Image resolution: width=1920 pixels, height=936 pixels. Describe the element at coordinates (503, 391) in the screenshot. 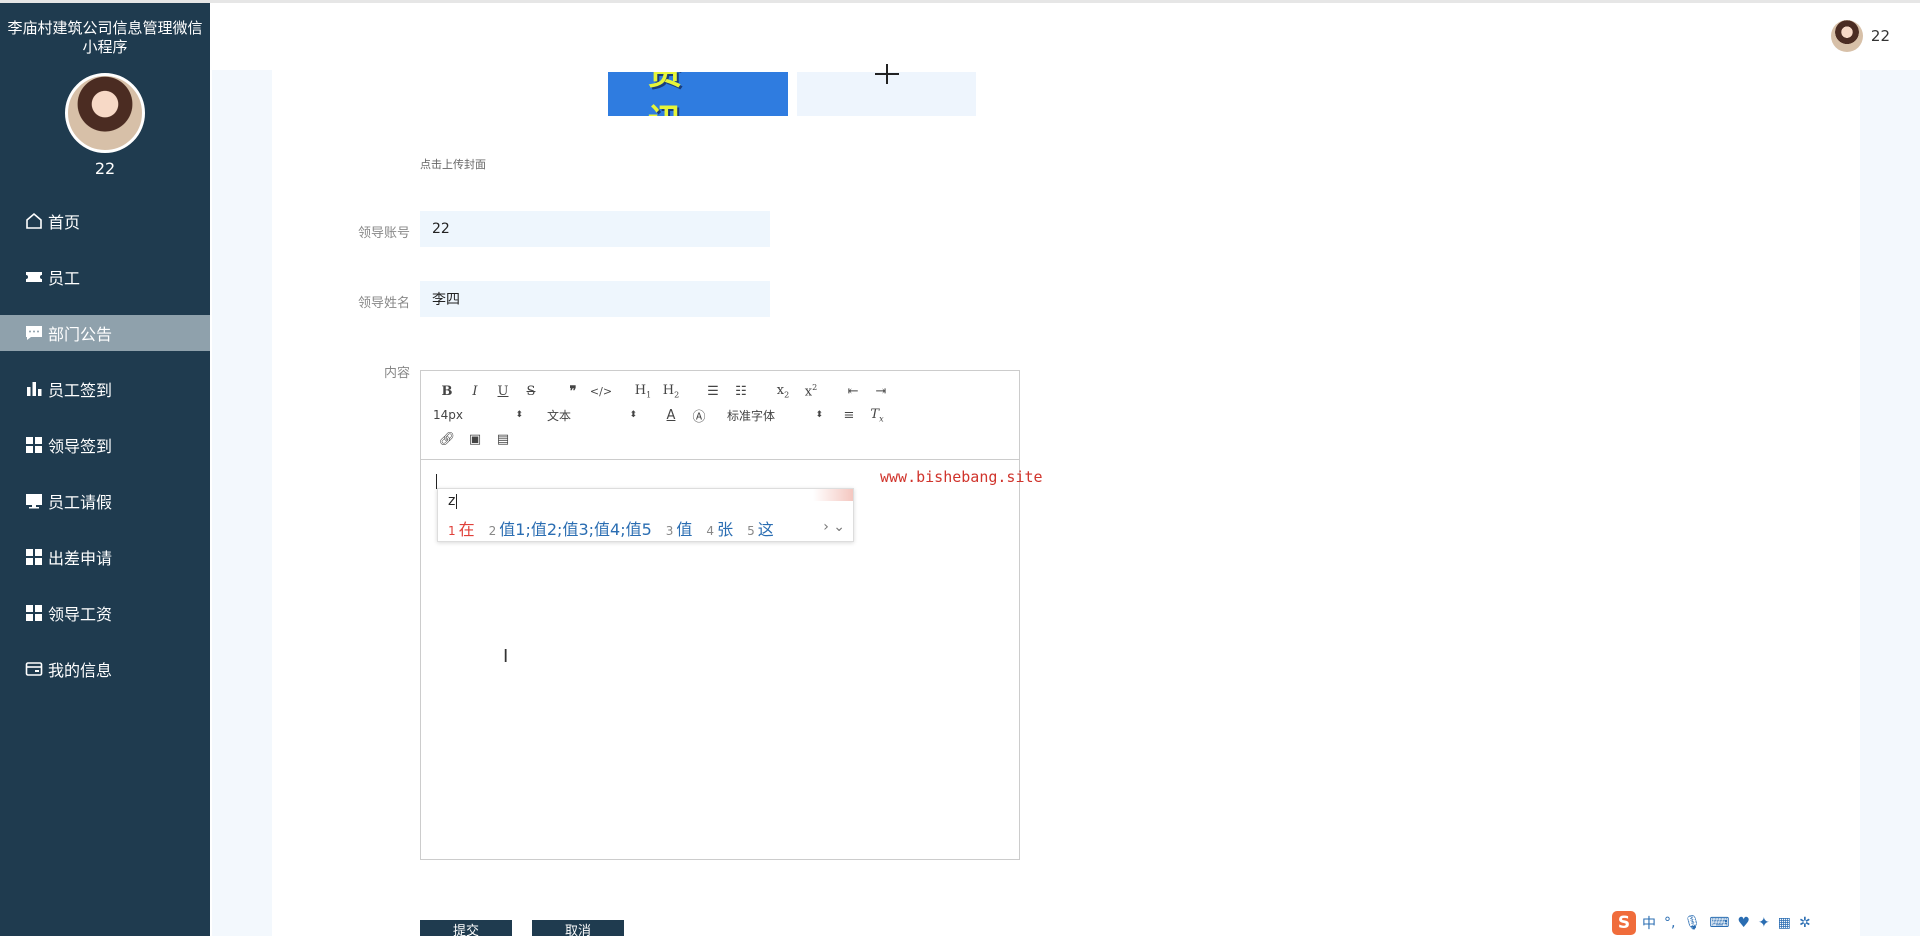

I see `underline-button: U` at that location.